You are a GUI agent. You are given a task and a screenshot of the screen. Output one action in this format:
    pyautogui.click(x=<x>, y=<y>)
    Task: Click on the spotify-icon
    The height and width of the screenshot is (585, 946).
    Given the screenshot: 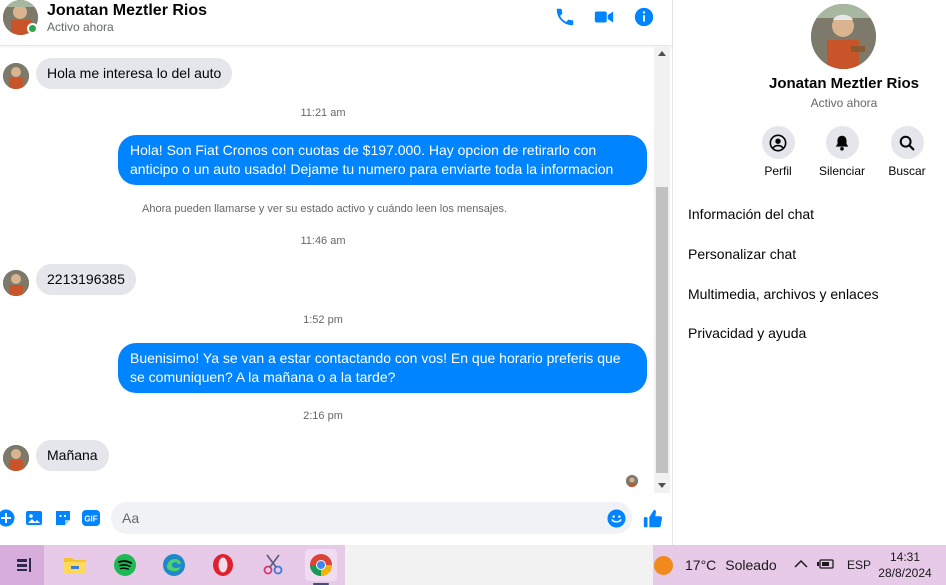 What is the action you would take?
    pyautogui.click(x=125, y=565)
    